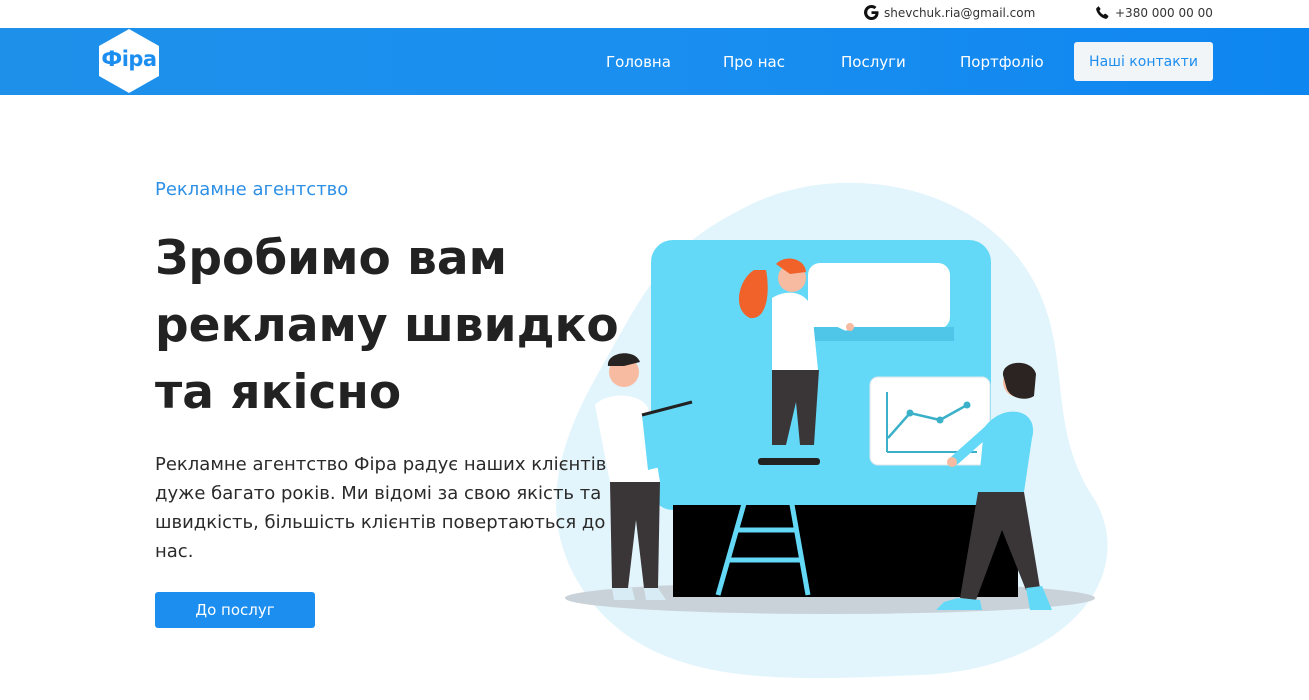 The image size is (1309, 700). Describe the element at coordinates (1002, 62) in the screenshot. I see `nav-portfolio: Портфоліо` at that location.